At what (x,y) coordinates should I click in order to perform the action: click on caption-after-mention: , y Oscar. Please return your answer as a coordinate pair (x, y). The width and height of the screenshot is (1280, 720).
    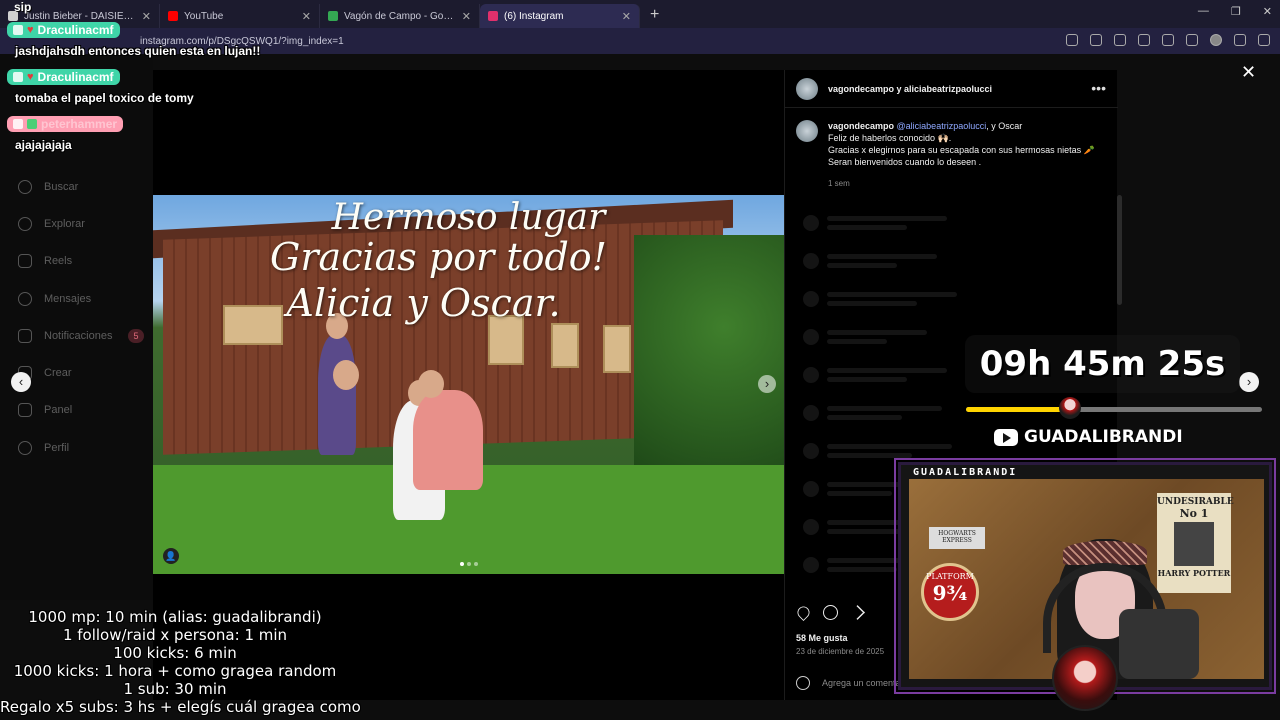
    Looking at the image, I should click on (1004, 126).